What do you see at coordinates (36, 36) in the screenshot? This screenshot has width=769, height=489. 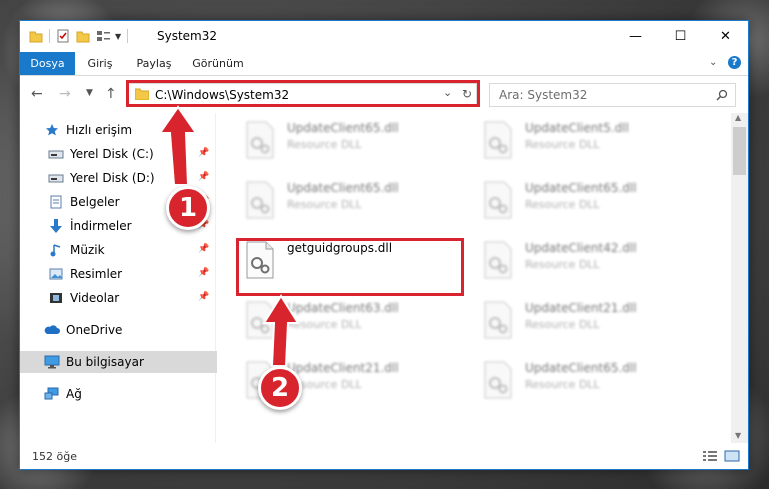 I see `folder-icon` at bounding box center [36, 36].